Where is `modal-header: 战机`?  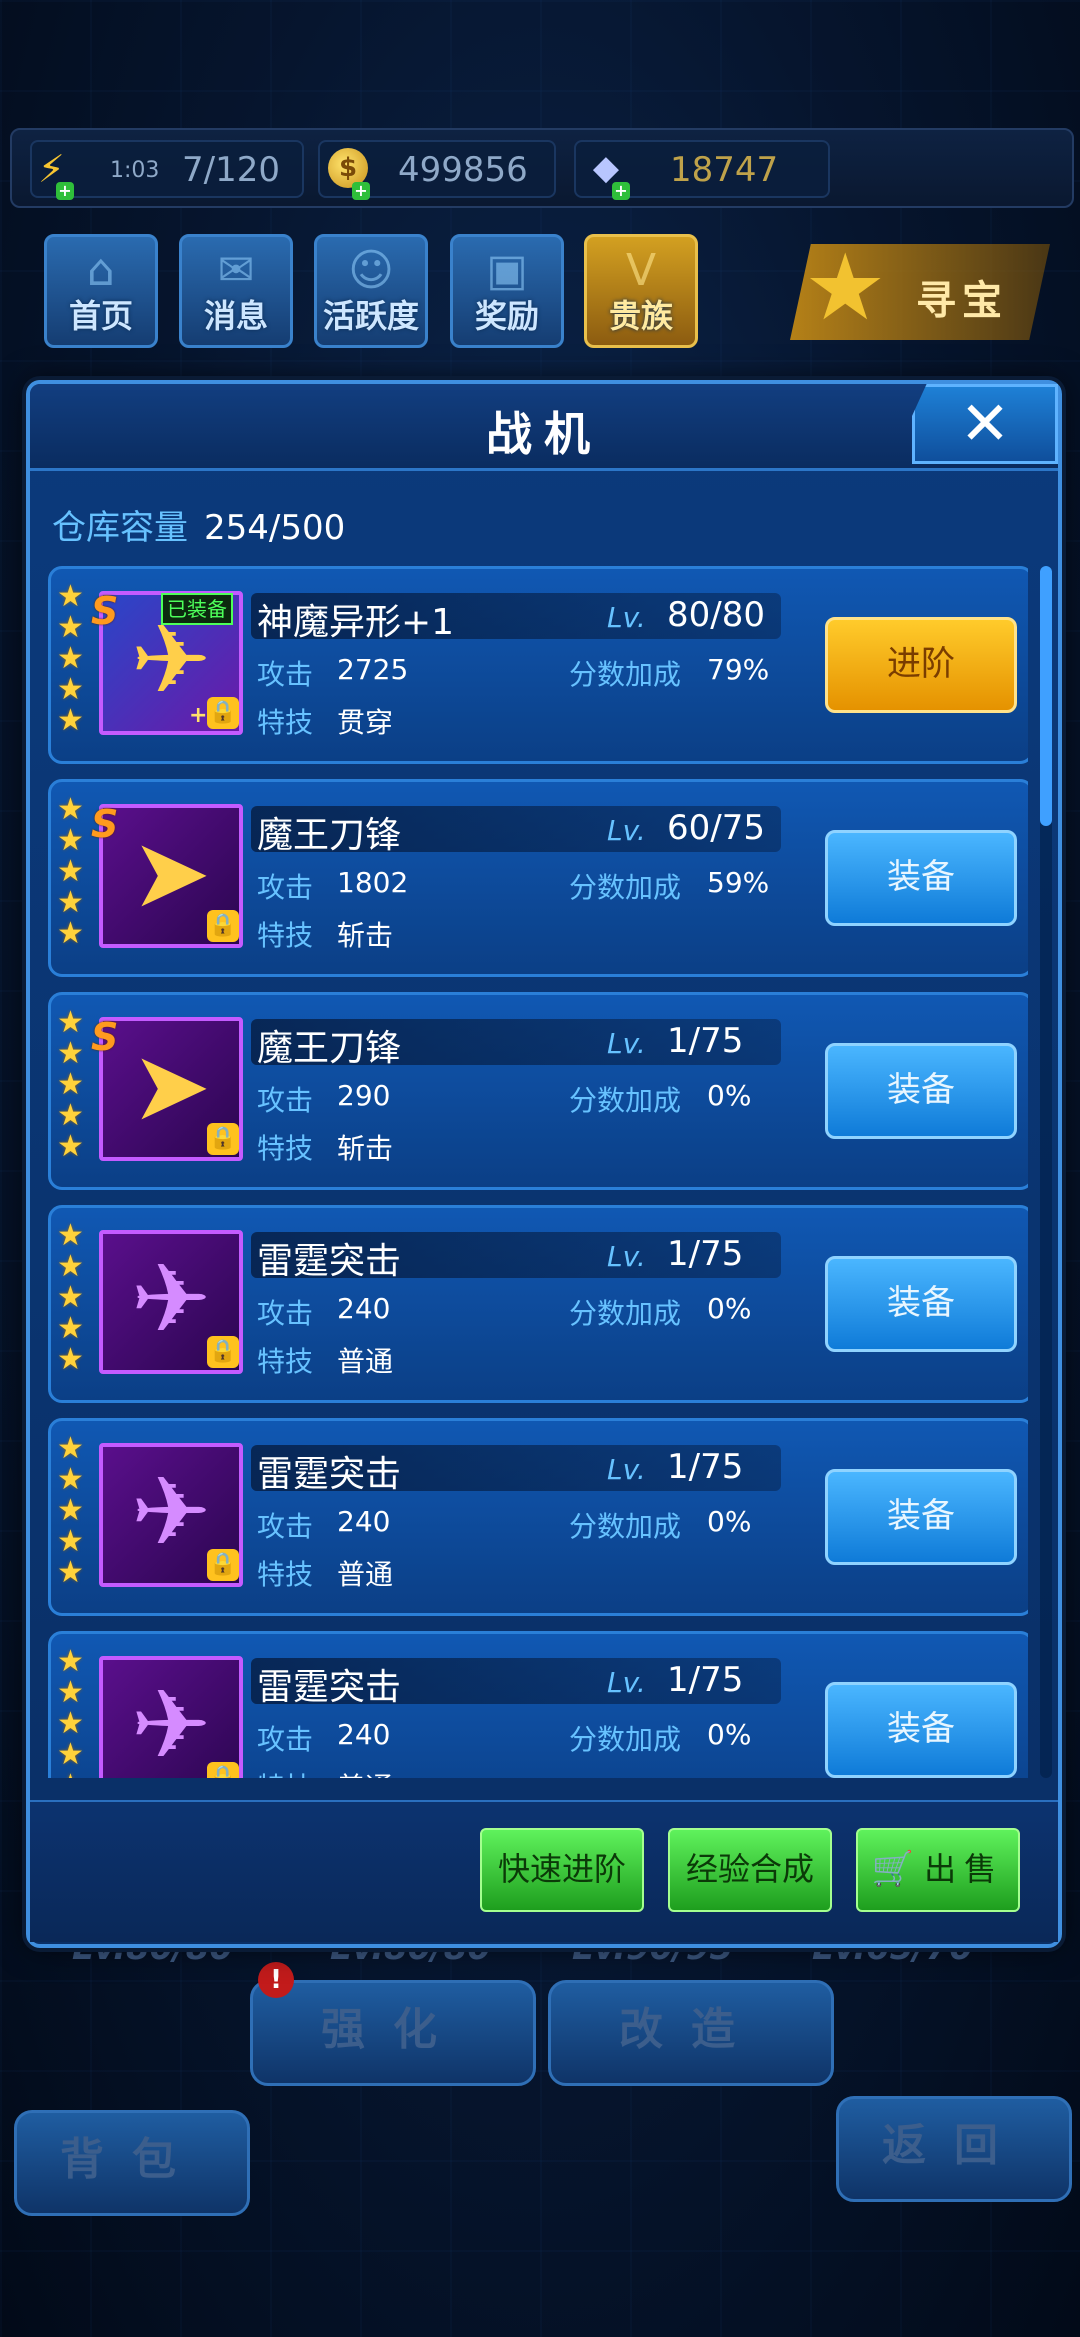
modal-header: 战机 is located at coordinates (544, 427).